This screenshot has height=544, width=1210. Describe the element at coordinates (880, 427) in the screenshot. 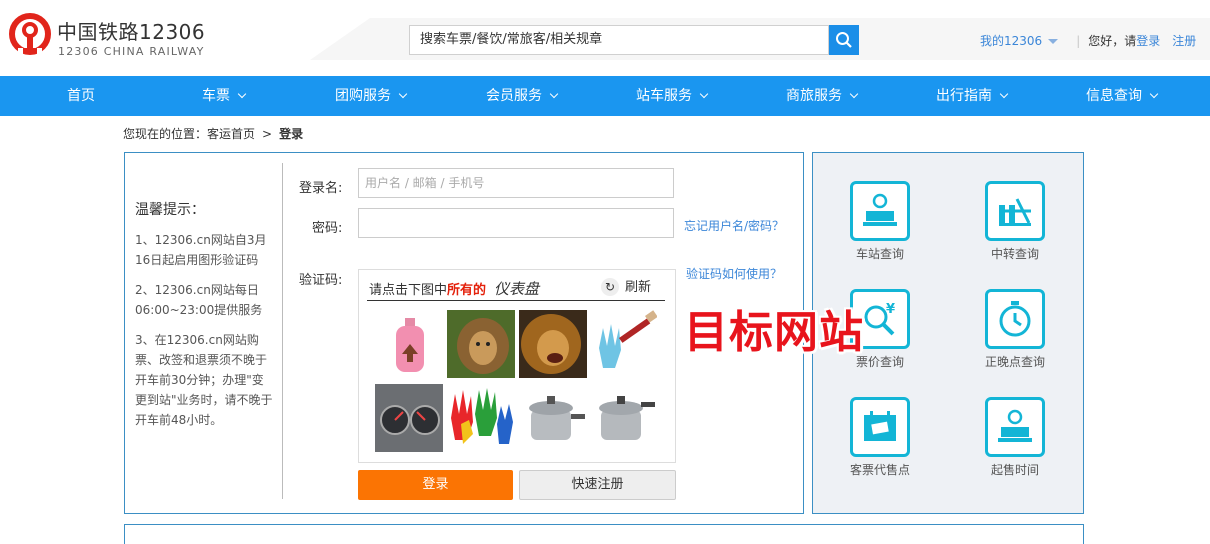

I see `ticket-agency-icon` at that location.